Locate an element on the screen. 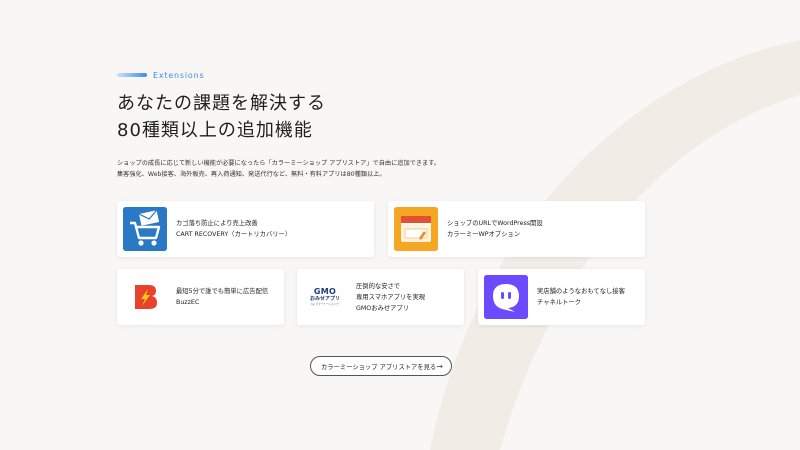 This screenshot has width=800, height=450. gmo-logo-byline: by カラーミーショップ is located at coordinates (325, 304).